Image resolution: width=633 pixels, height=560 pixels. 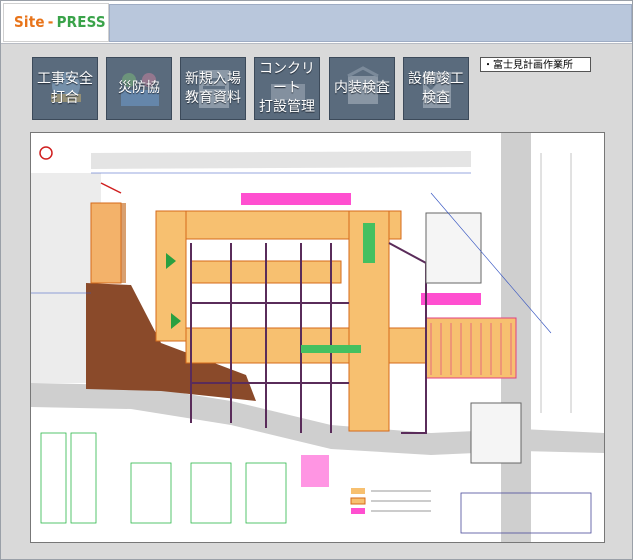 What do you see at coordinates (535, 64) in the screenshot?
I see `site-selector: ・富士見計画作業所` at bounding box center [535, 64].